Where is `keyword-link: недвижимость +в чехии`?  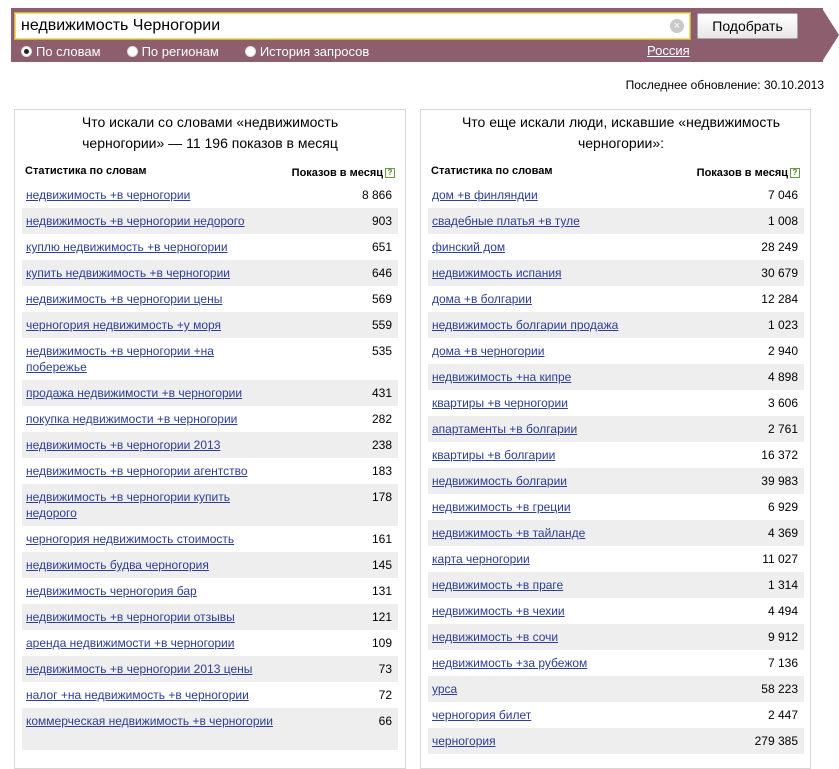 keyword-link: недвижимость +в чехии is located at coordinates (557, 611).